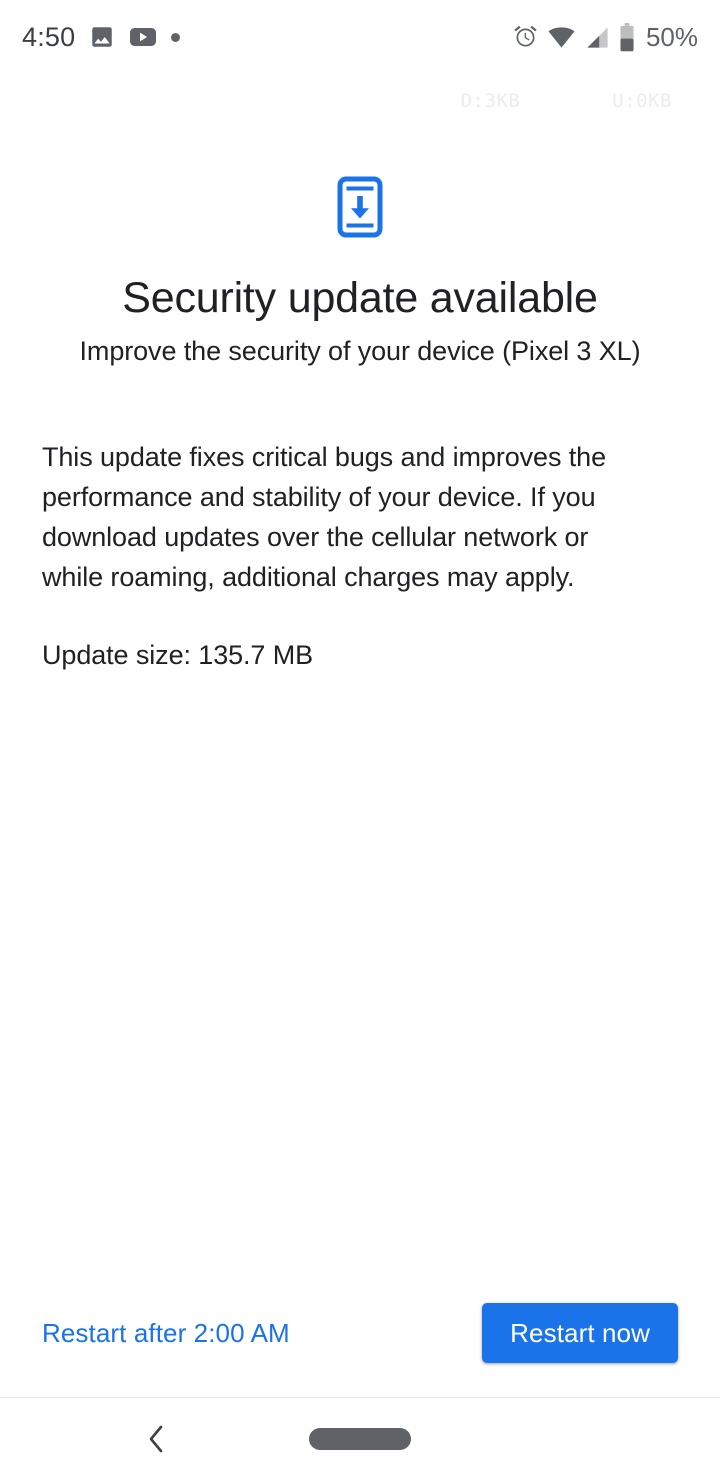 This screenshot has height=1480, width=720. What do you see at coordinates (580, 1333) in the screenshot?
I see `restart-now-button: Restart now` at bounding box center [580, 1333].